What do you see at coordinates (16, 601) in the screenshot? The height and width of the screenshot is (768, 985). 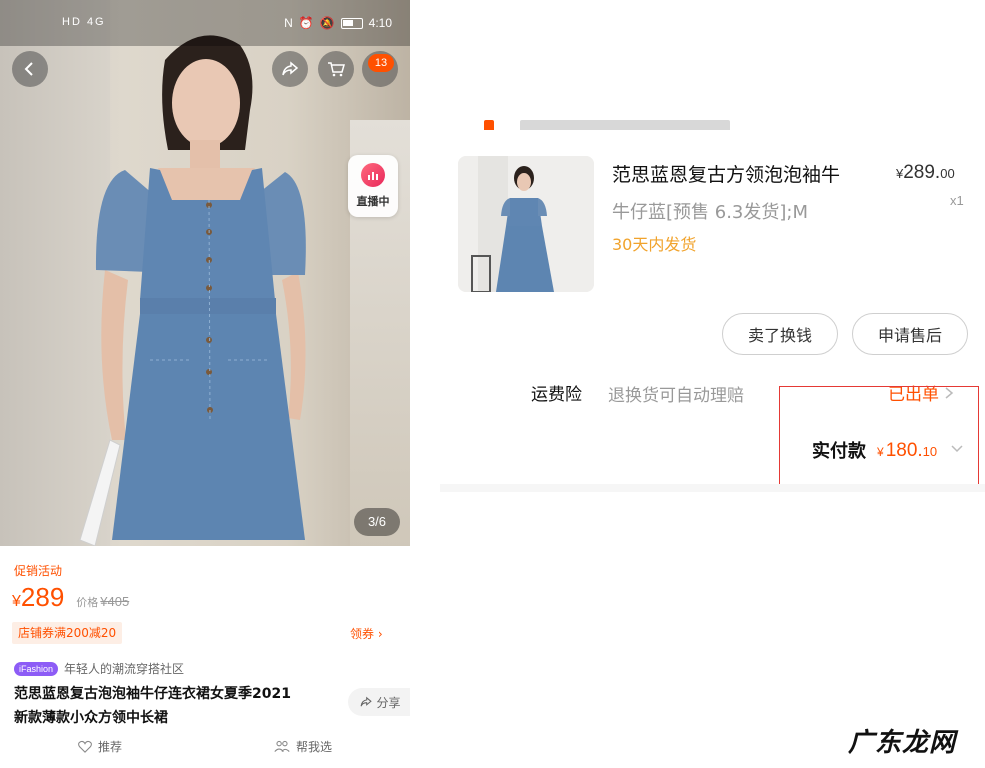 I see `price-currency: ¥` at bounding box center [16, 601].